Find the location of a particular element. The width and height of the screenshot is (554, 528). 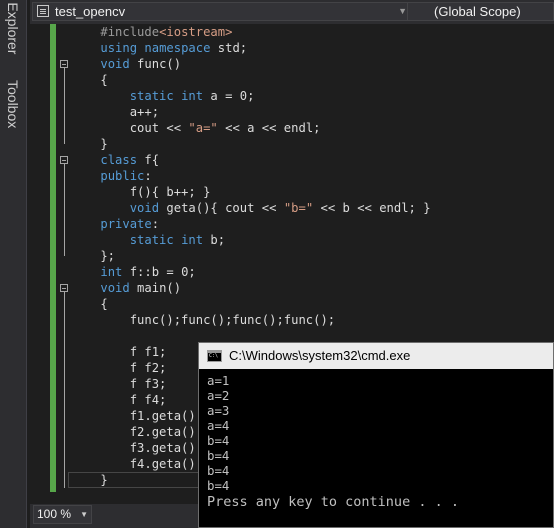

code-line: } is located at coordinates (251, 144).